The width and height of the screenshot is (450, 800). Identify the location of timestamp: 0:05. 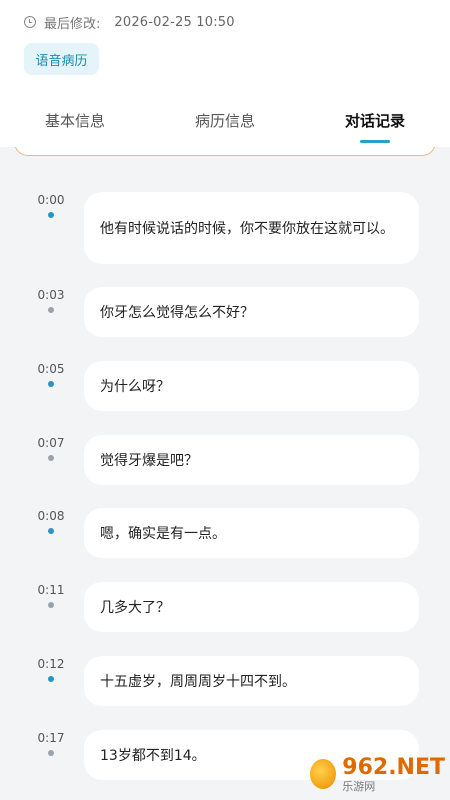
(51, 369).